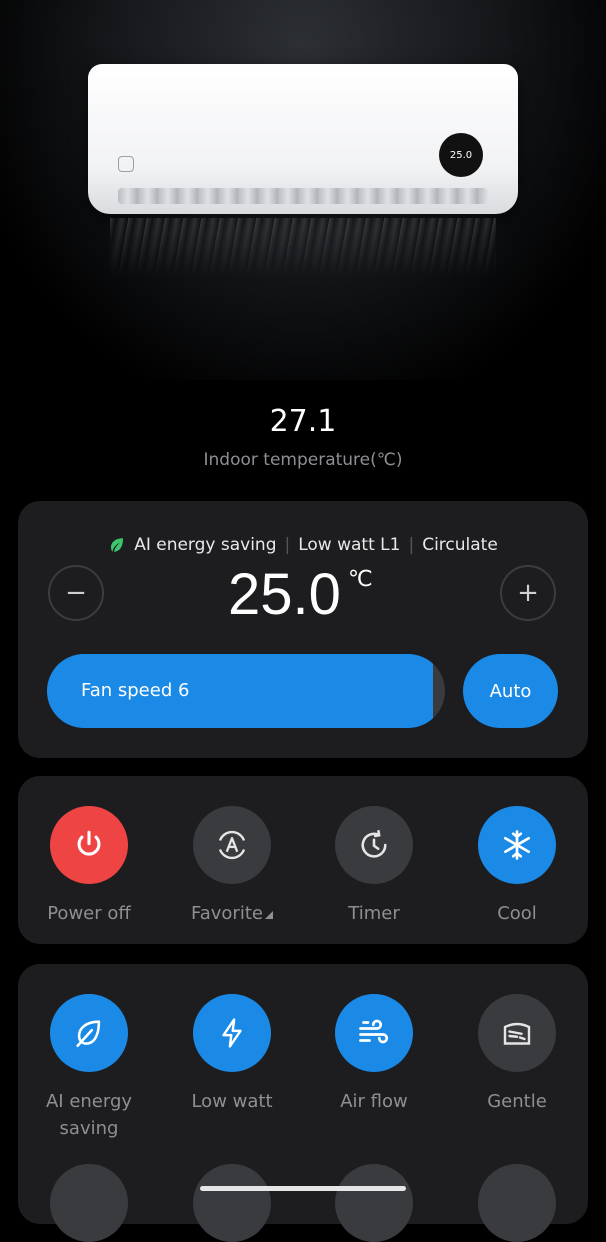  What do you see at coordinates (268, 915) in the screenshot?
I see `dropdown-triangle-icon` at bounding box center [268, 915].